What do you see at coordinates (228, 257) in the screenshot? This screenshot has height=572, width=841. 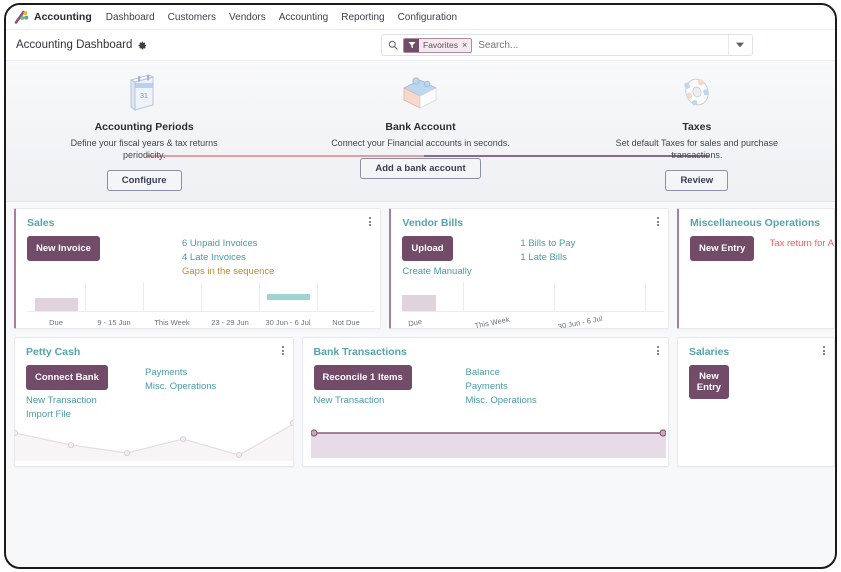 I see `link-late-invoices: 4 Late Invoices` at bounding box center [228, 257].